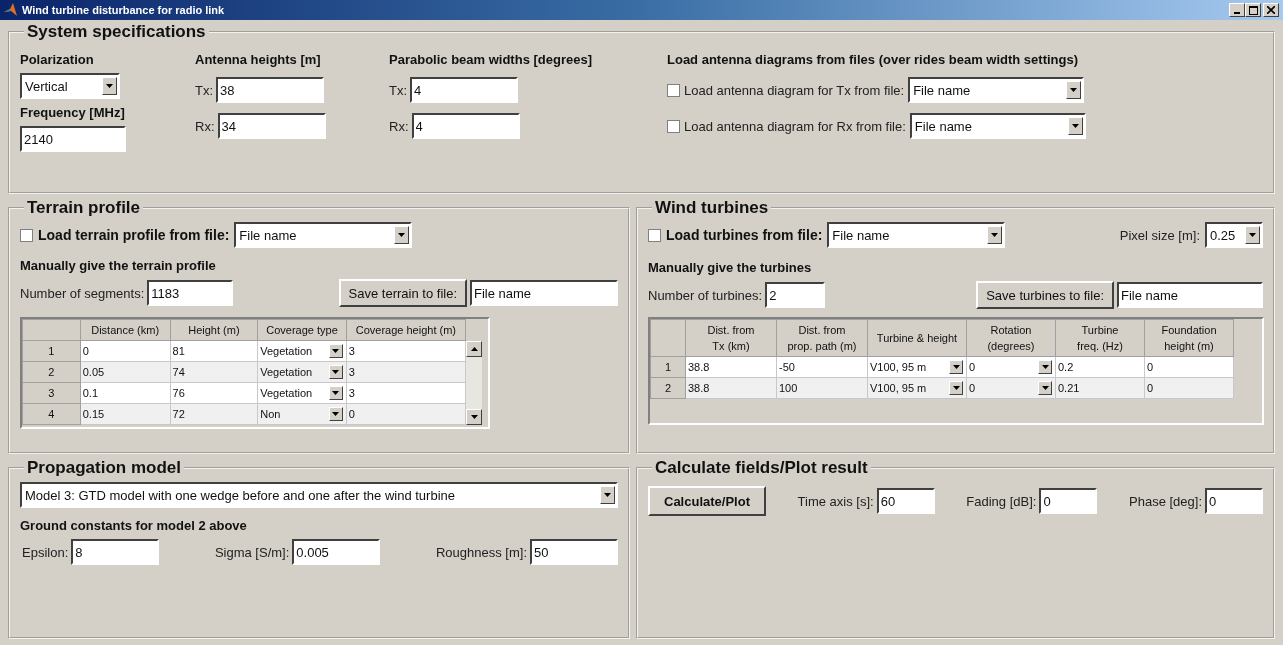 The height and width of the screenshot is (645, 1283). Describe the element at coordinates (402, 293) in the screenshot. I see `save-button: Save terrain to file:` at that location.